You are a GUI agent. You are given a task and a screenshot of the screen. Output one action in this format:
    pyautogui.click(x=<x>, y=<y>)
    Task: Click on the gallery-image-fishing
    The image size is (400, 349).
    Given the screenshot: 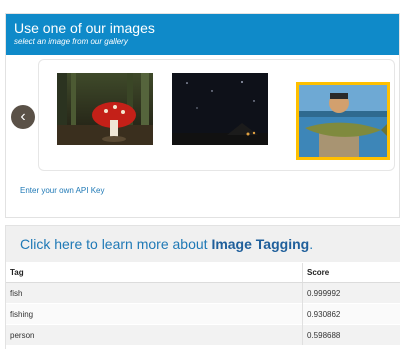 What is the action you would take?
    pyautogui.click(x=343, y=121)
    